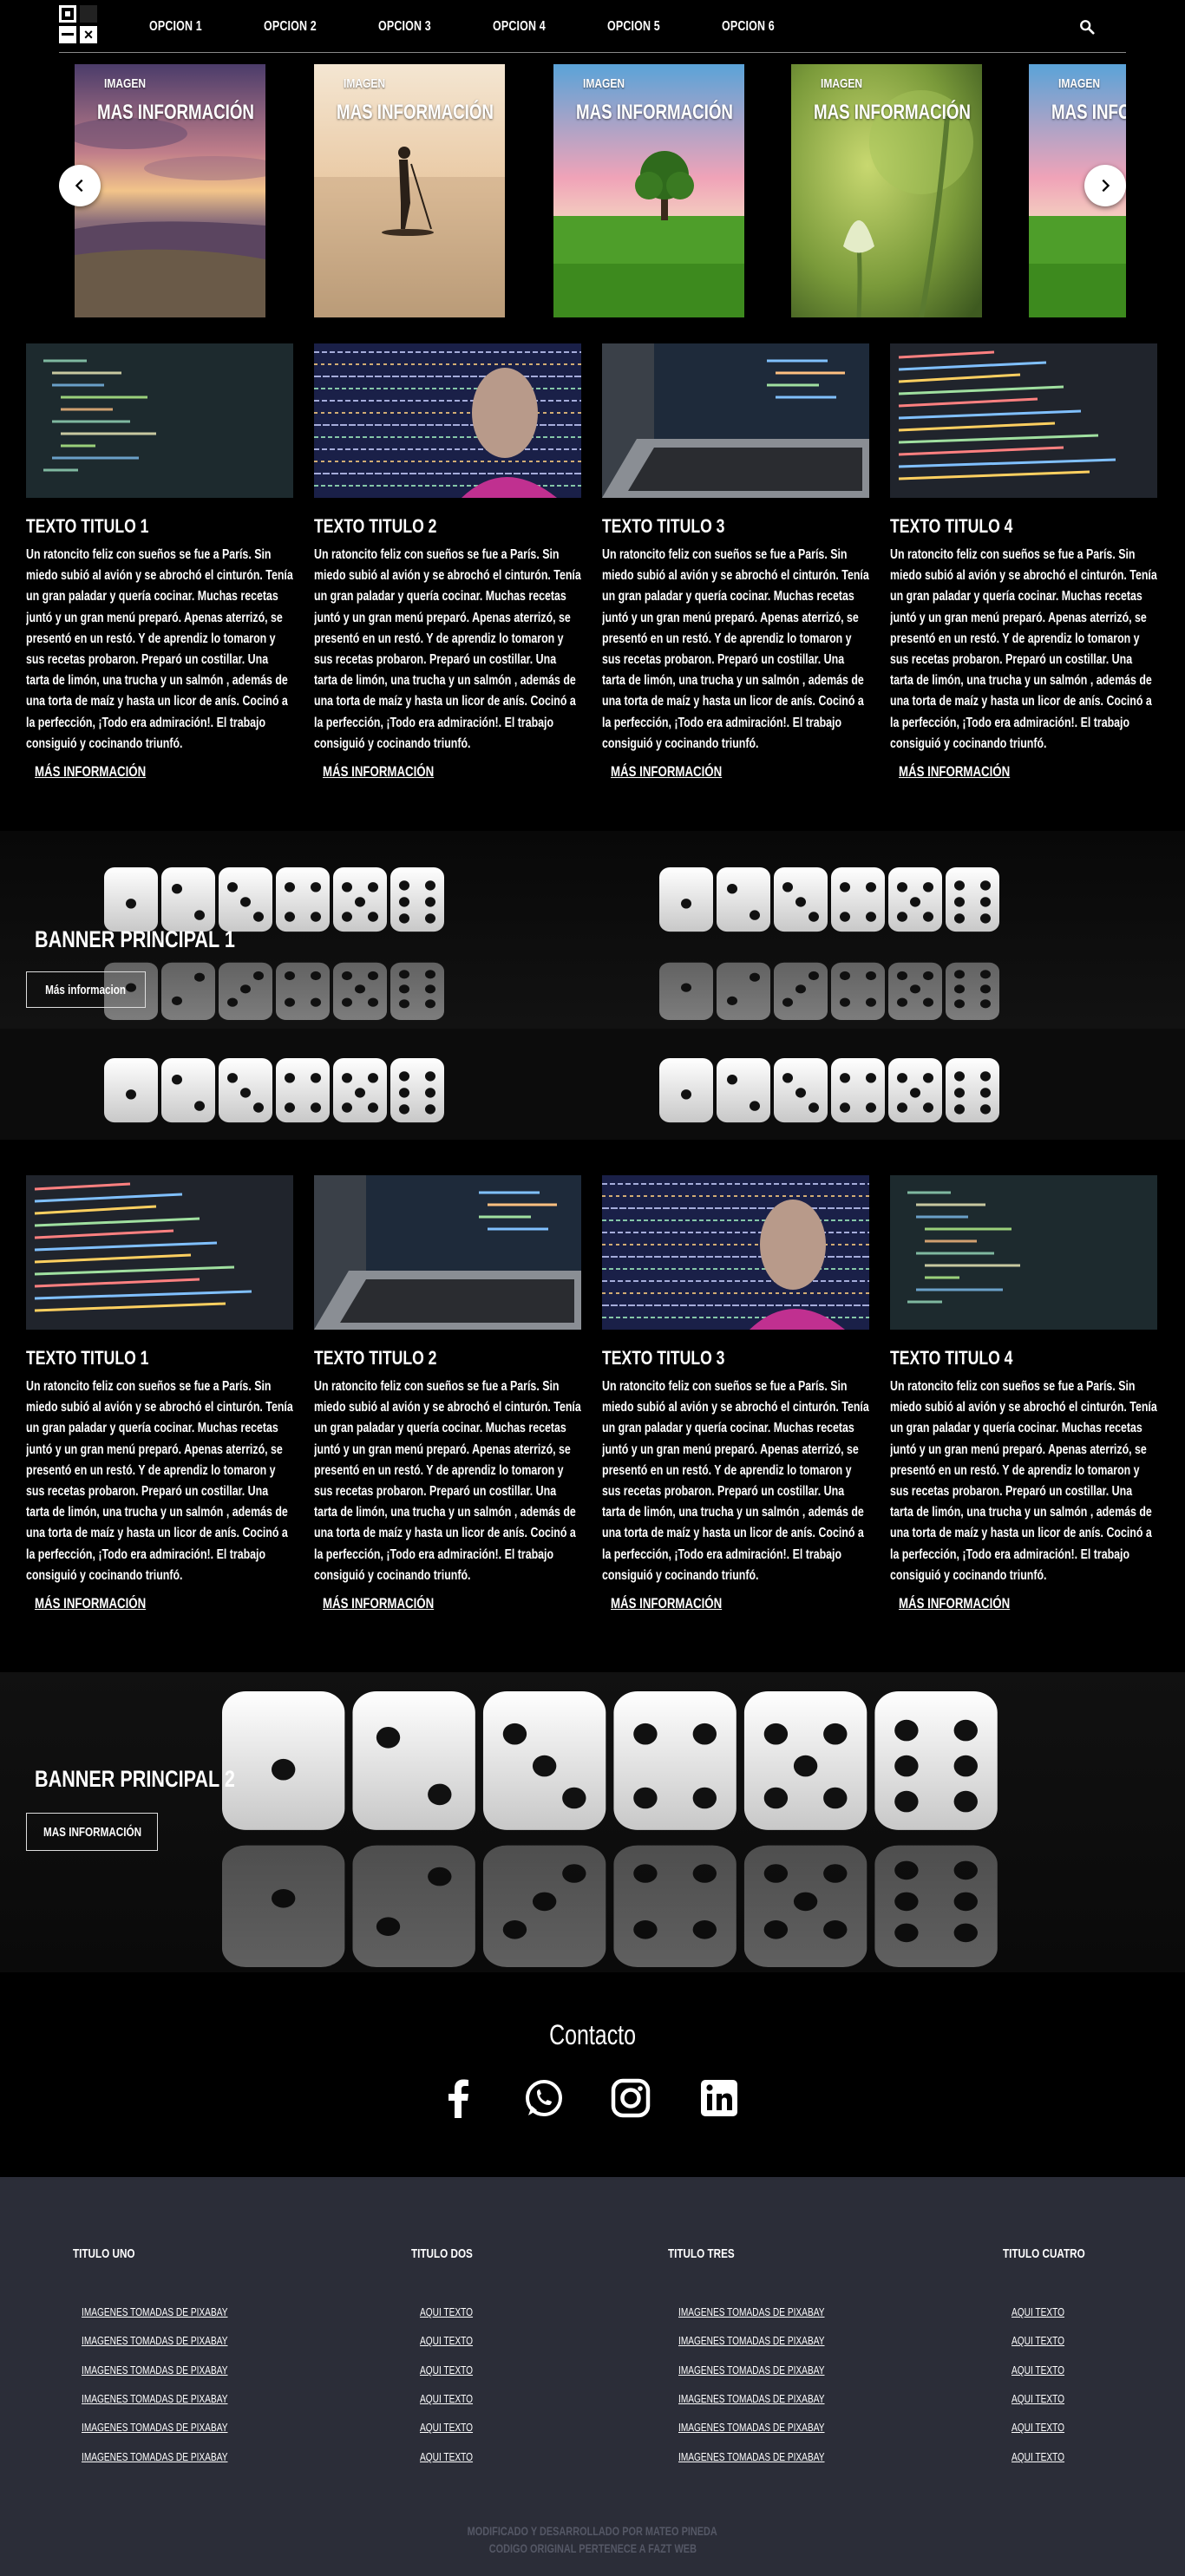 This screenshot has width=1185, height=2576. What do you see at coordinates (543, 2098) in the screenshot?
I see `whatsapp-icon` at bounding box center [543, 2098].